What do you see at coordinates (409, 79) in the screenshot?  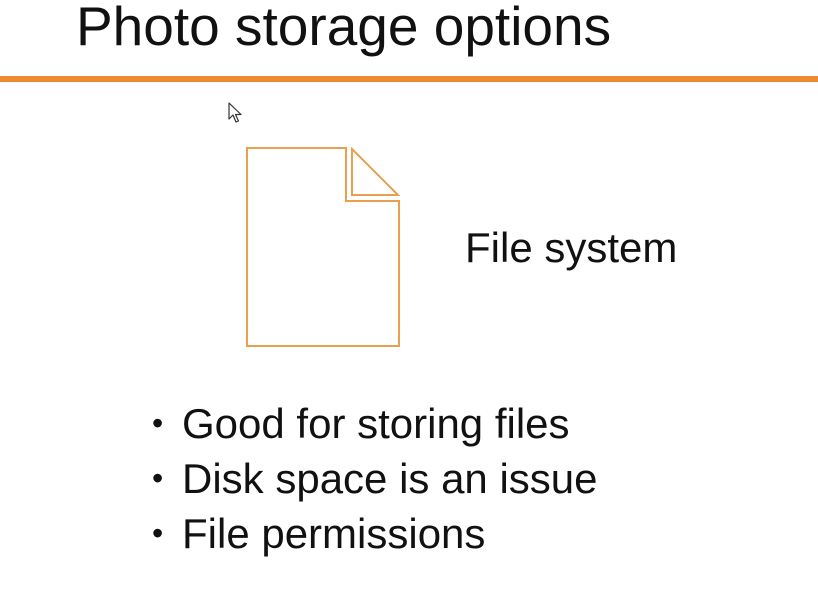 I see `title-divider` at bounding box center [409, 79].